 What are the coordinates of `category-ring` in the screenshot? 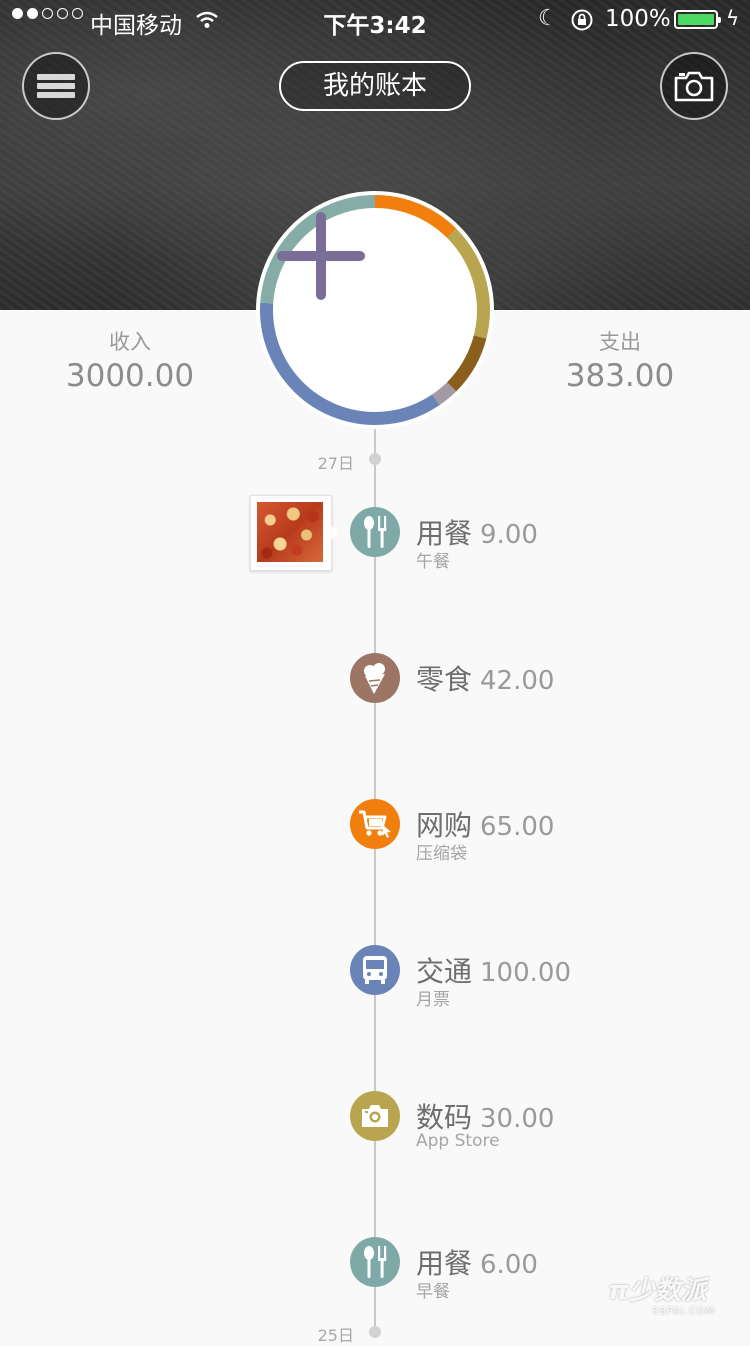 It's located at (375, 310).